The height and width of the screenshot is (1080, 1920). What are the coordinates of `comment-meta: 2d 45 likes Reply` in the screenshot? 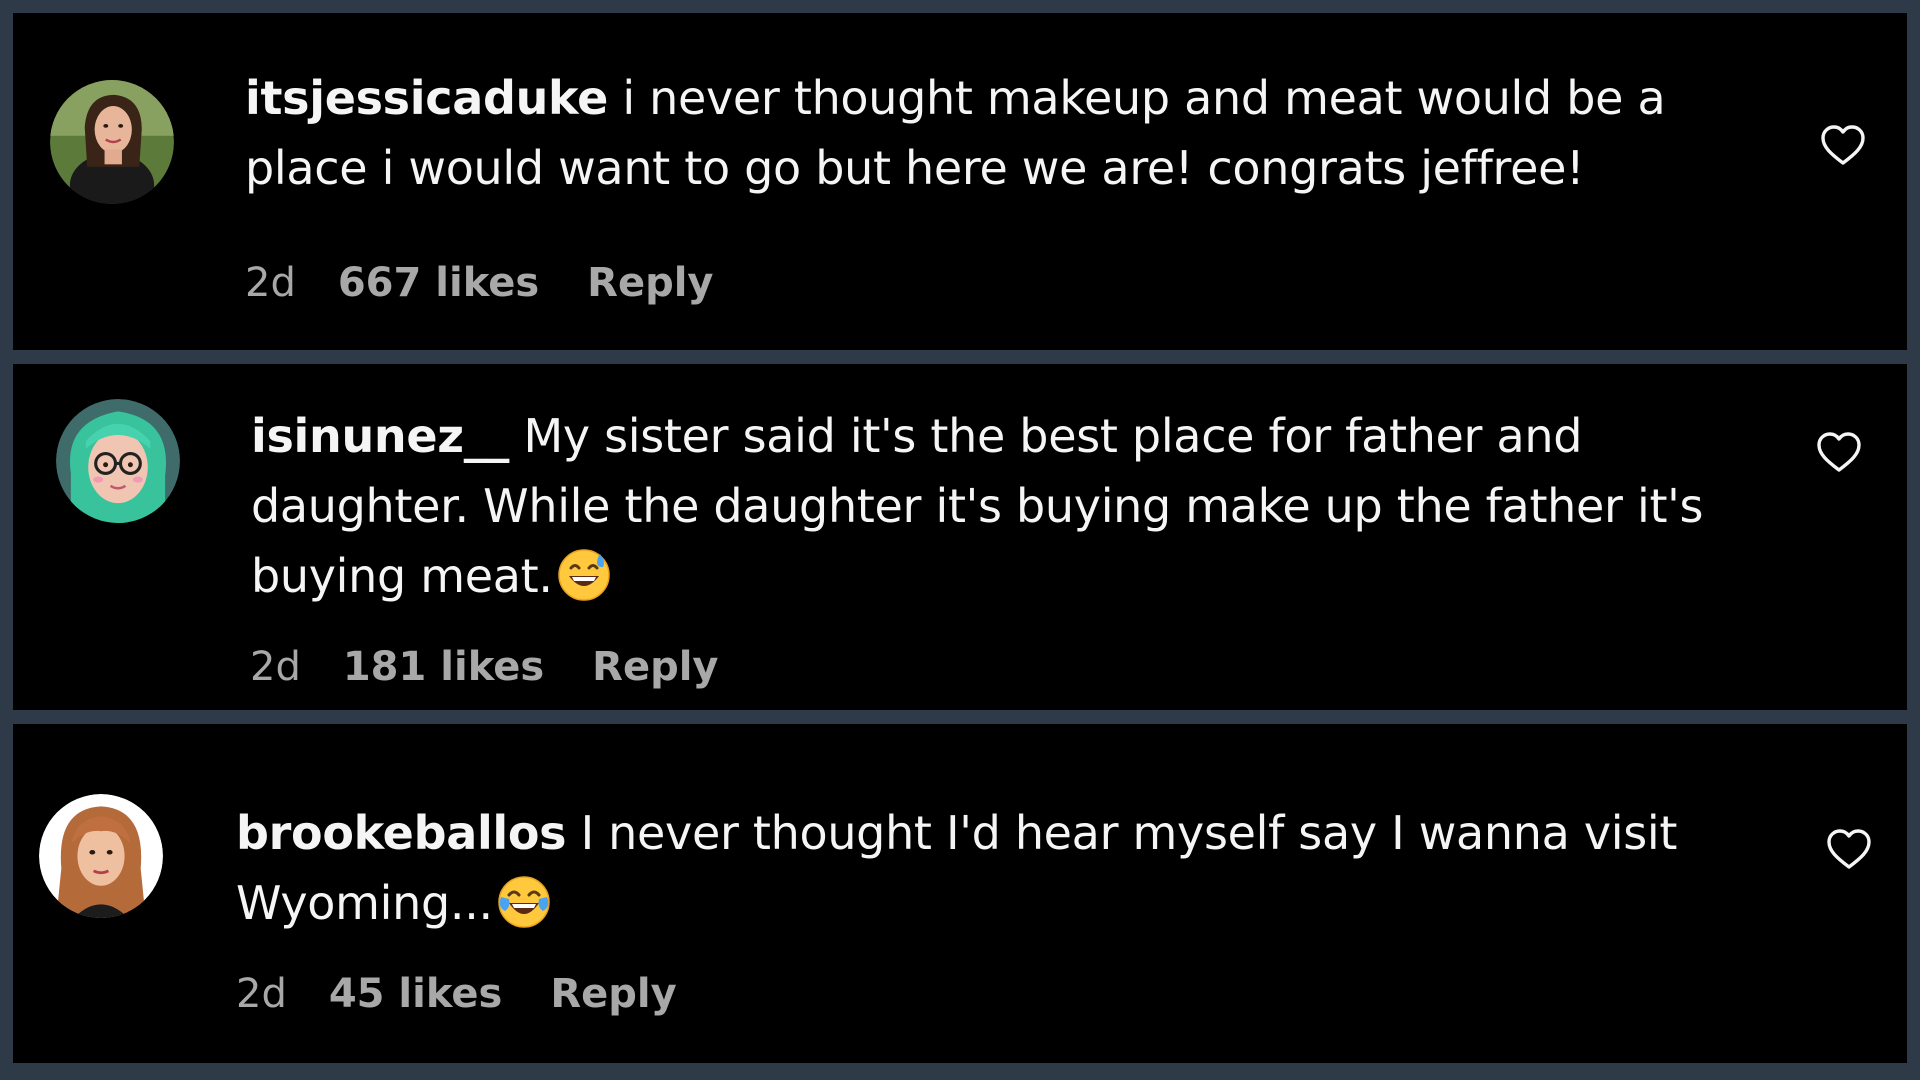 It's located at (456, 994).